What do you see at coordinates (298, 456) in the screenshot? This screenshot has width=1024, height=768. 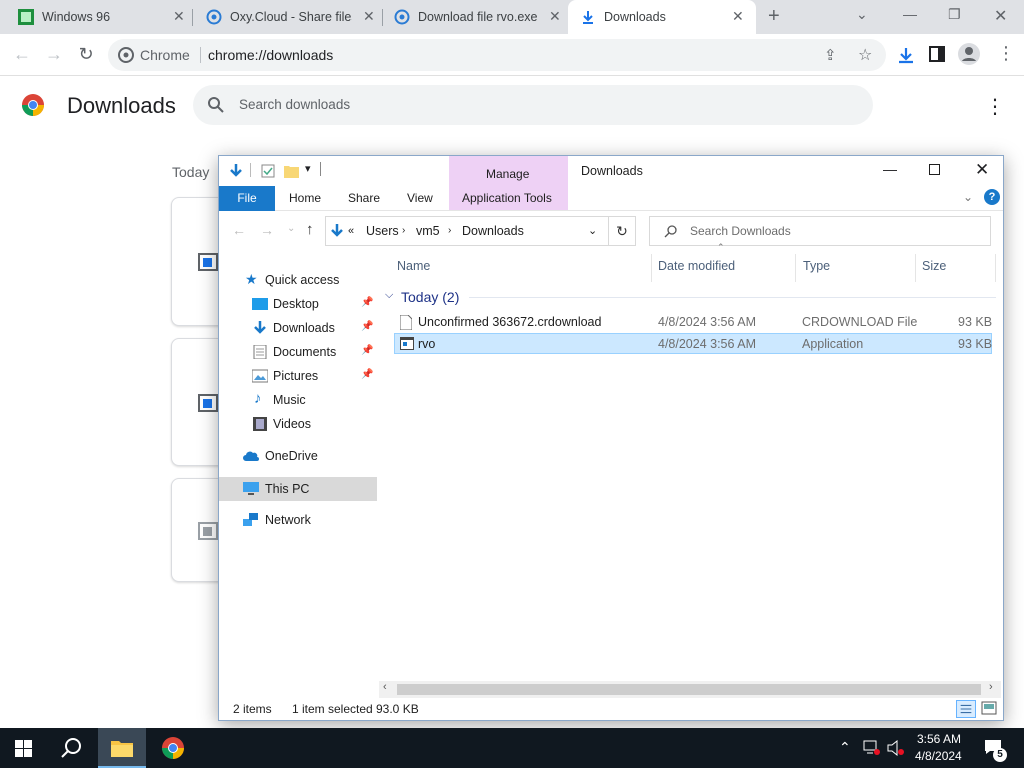 I see `nav-onedrive: OneDrive` at bounding box center [298, 456].